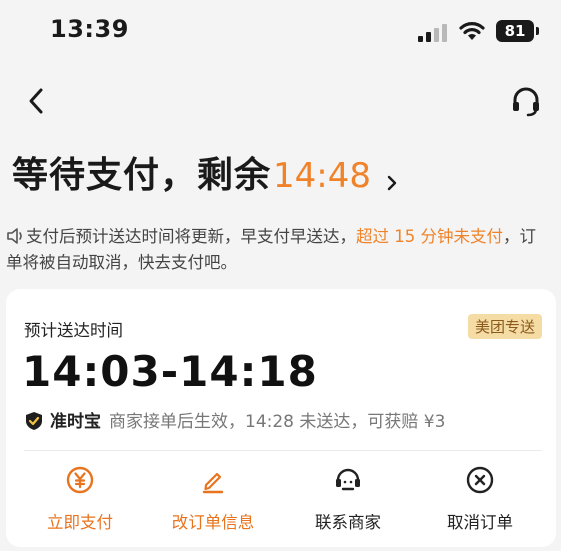  I want to click on close-circle-icon, so click(480, 480).